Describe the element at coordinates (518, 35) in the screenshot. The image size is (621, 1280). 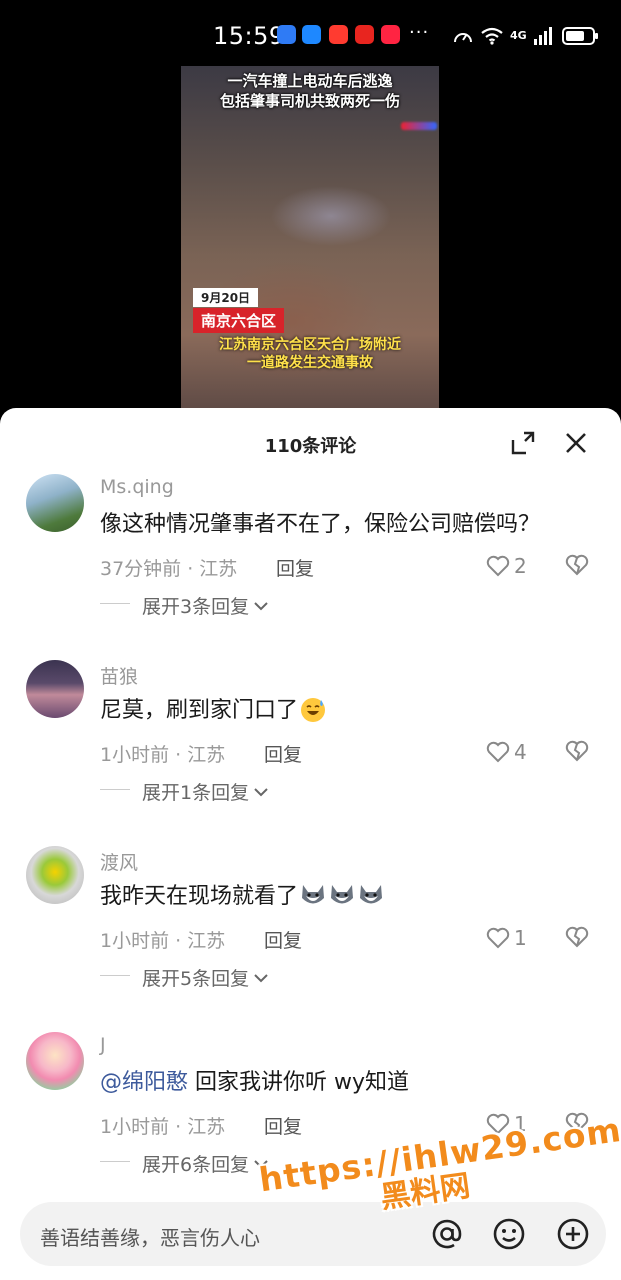
I see `network-type: 4G` at that location.